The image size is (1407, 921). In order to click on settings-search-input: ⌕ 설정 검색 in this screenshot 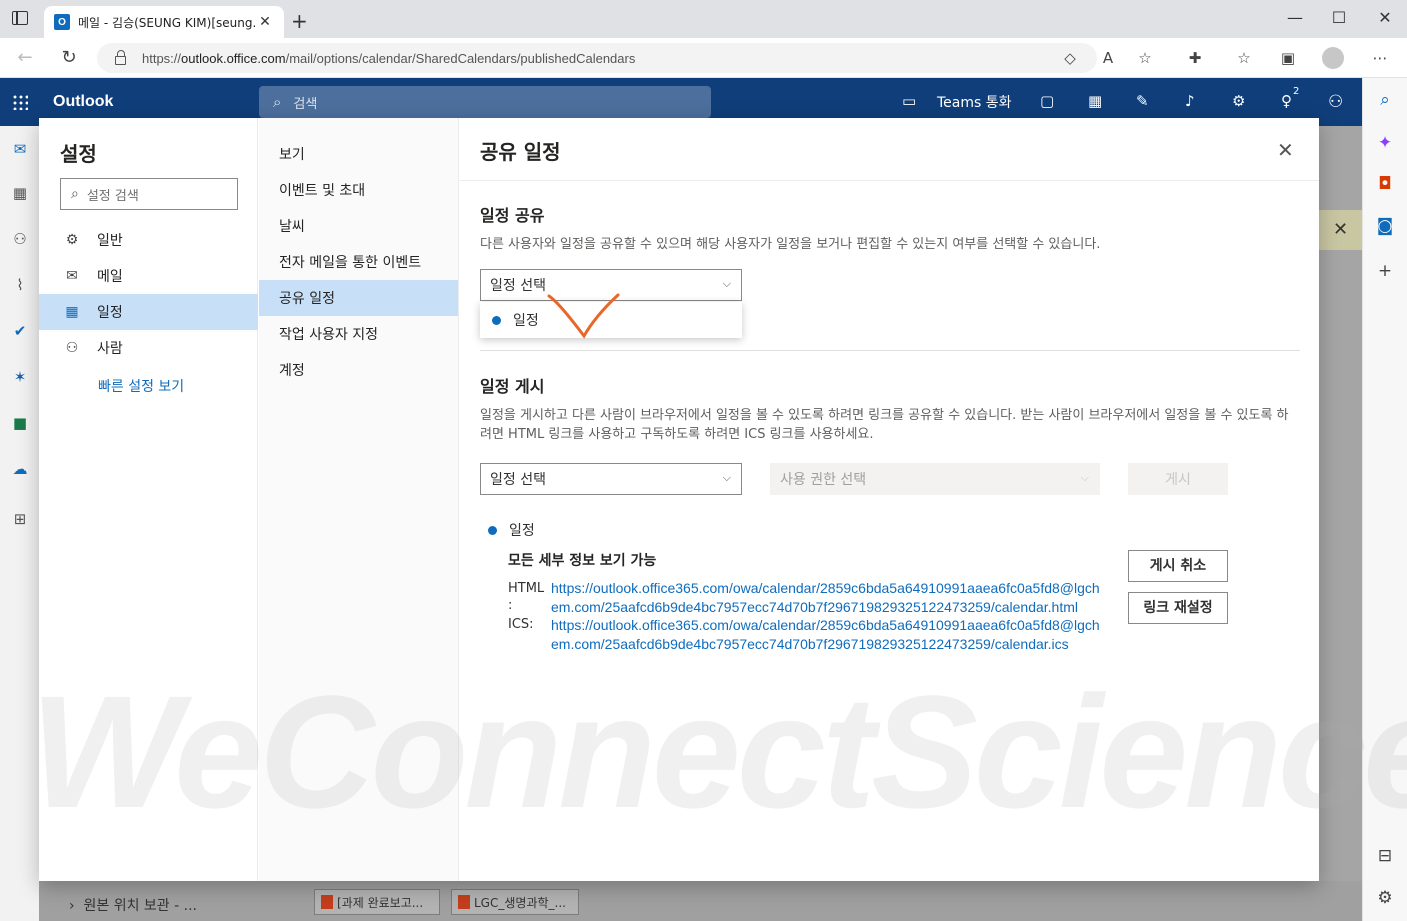, I will do `click(149, 194)`.